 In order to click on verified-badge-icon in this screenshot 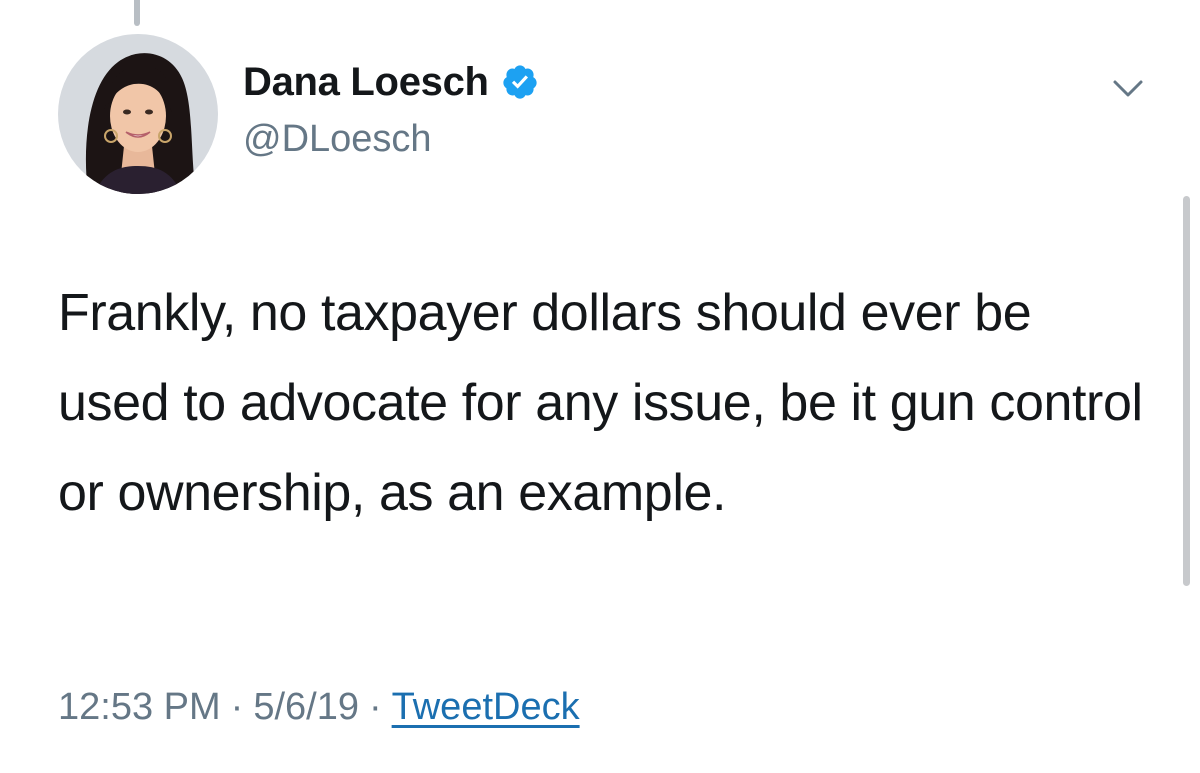, I will do `click(520, 82)`.